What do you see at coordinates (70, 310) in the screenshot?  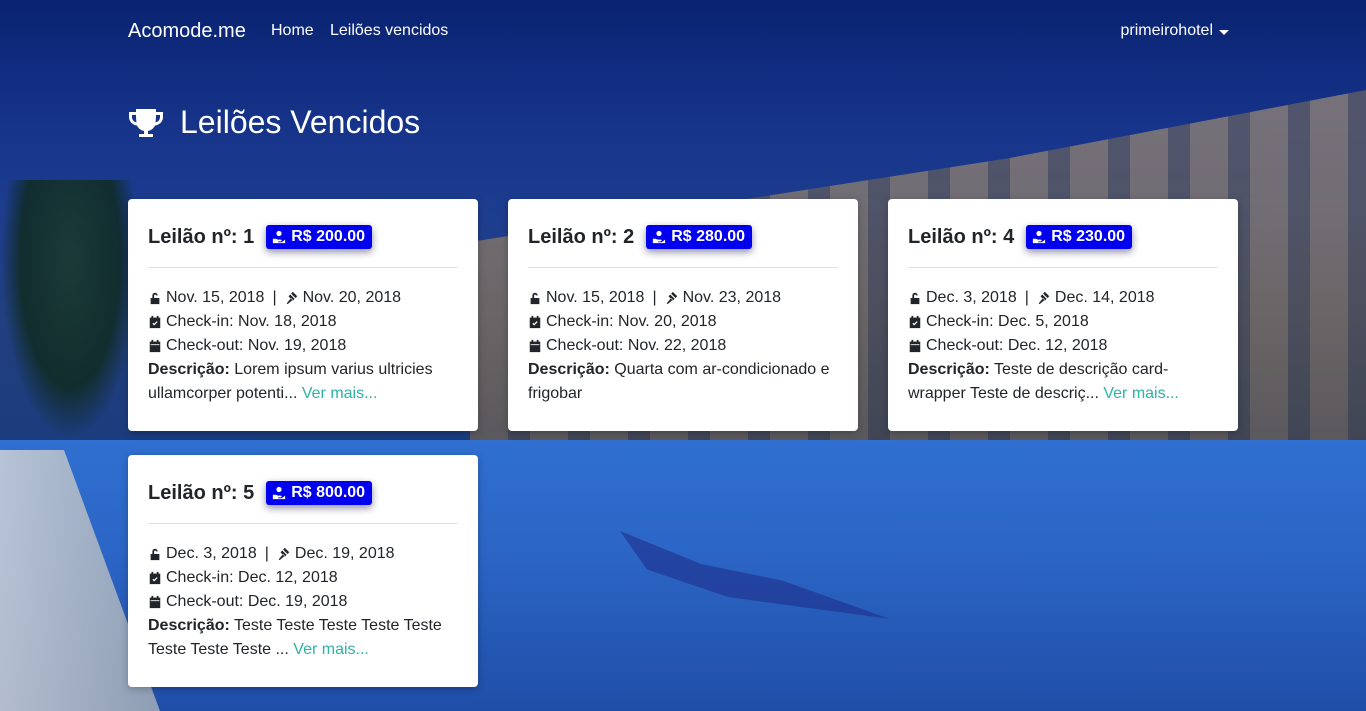 I see `palm-trees` at bounding box center [70, 310].